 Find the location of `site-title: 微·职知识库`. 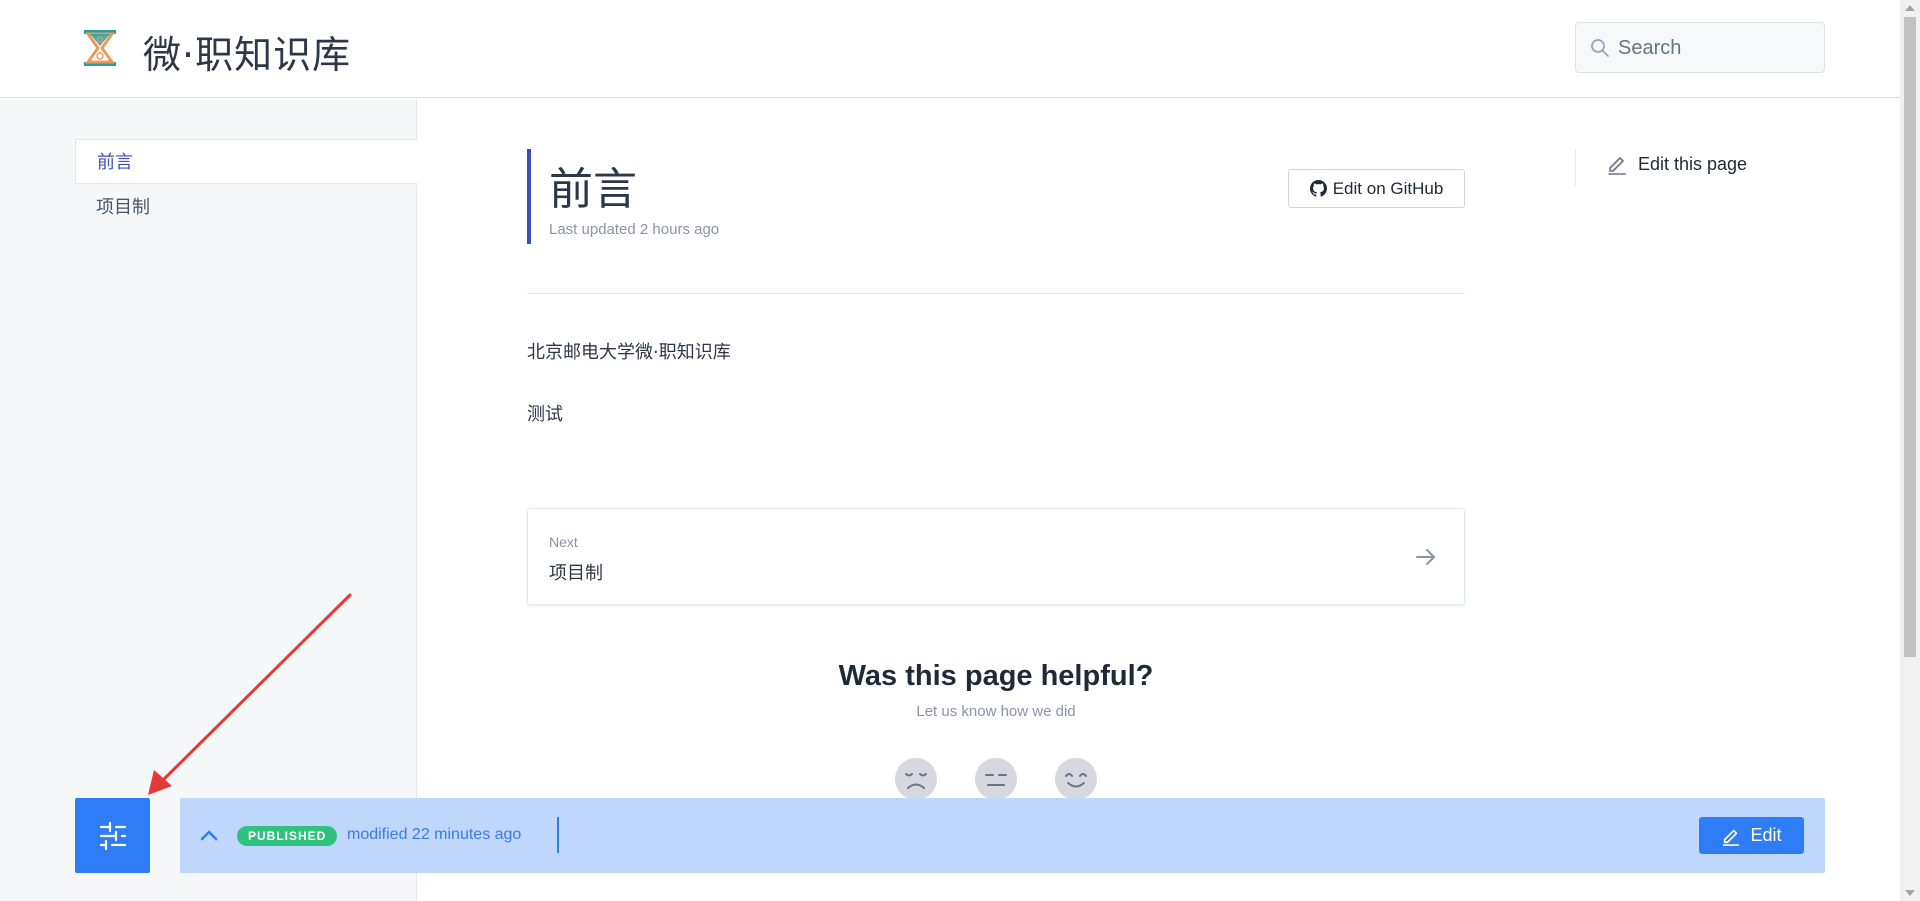

site-title: 微·职知识库 is located at coordinates (247, 51).